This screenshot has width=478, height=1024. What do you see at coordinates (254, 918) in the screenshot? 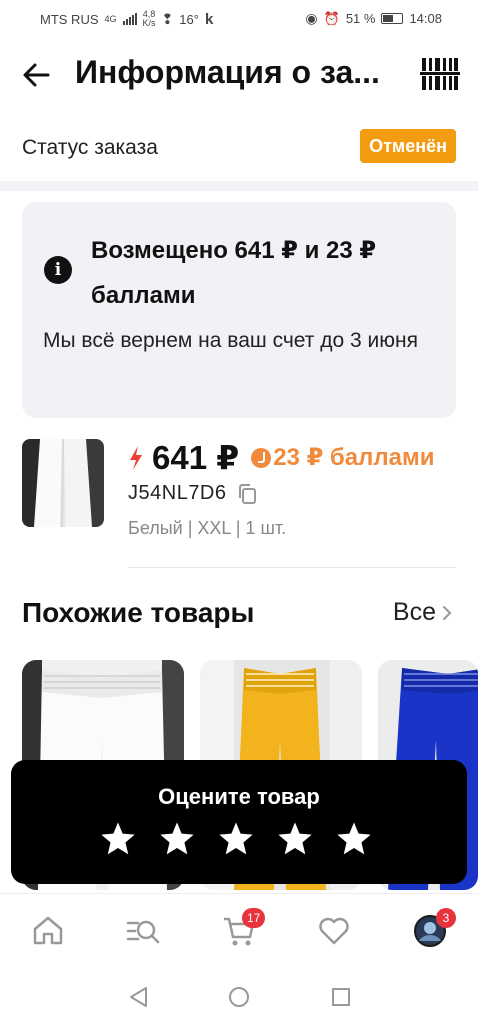
I see `cart-badge: 17` at bounding box center [254, 918].